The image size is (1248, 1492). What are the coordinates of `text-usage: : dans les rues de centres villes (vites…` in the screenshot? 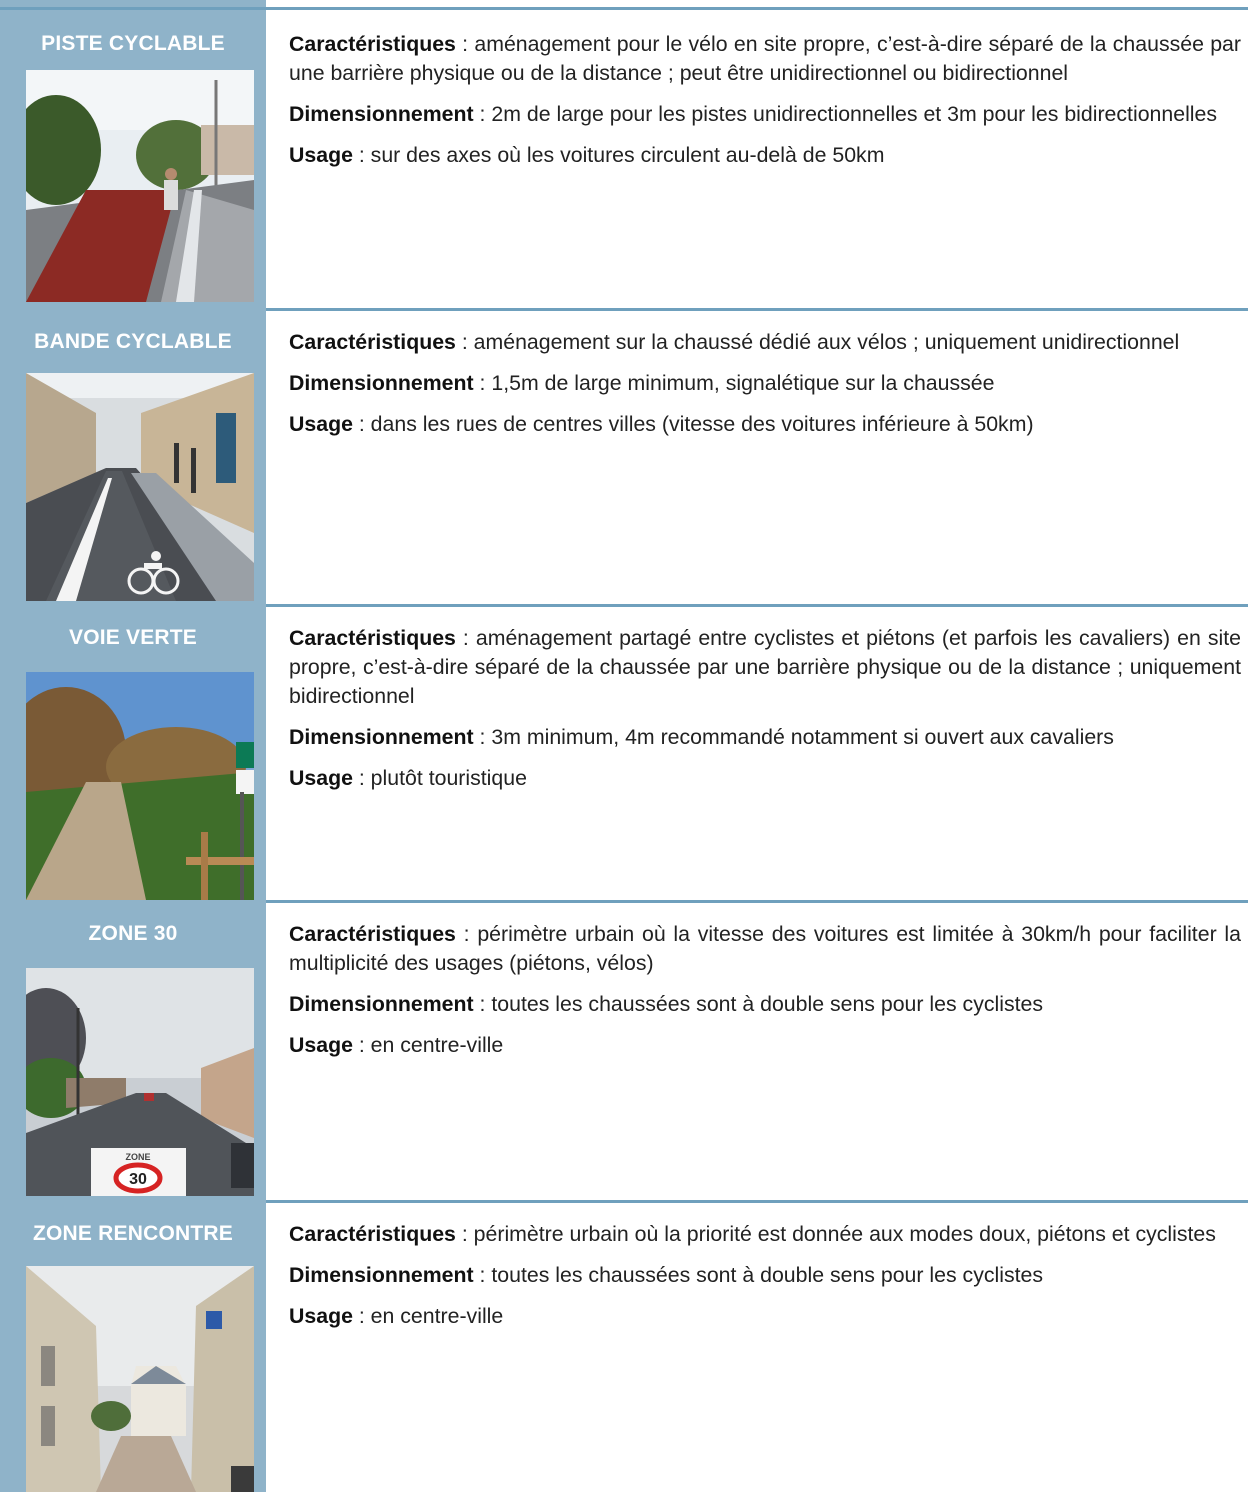 It's located at (693, 424).